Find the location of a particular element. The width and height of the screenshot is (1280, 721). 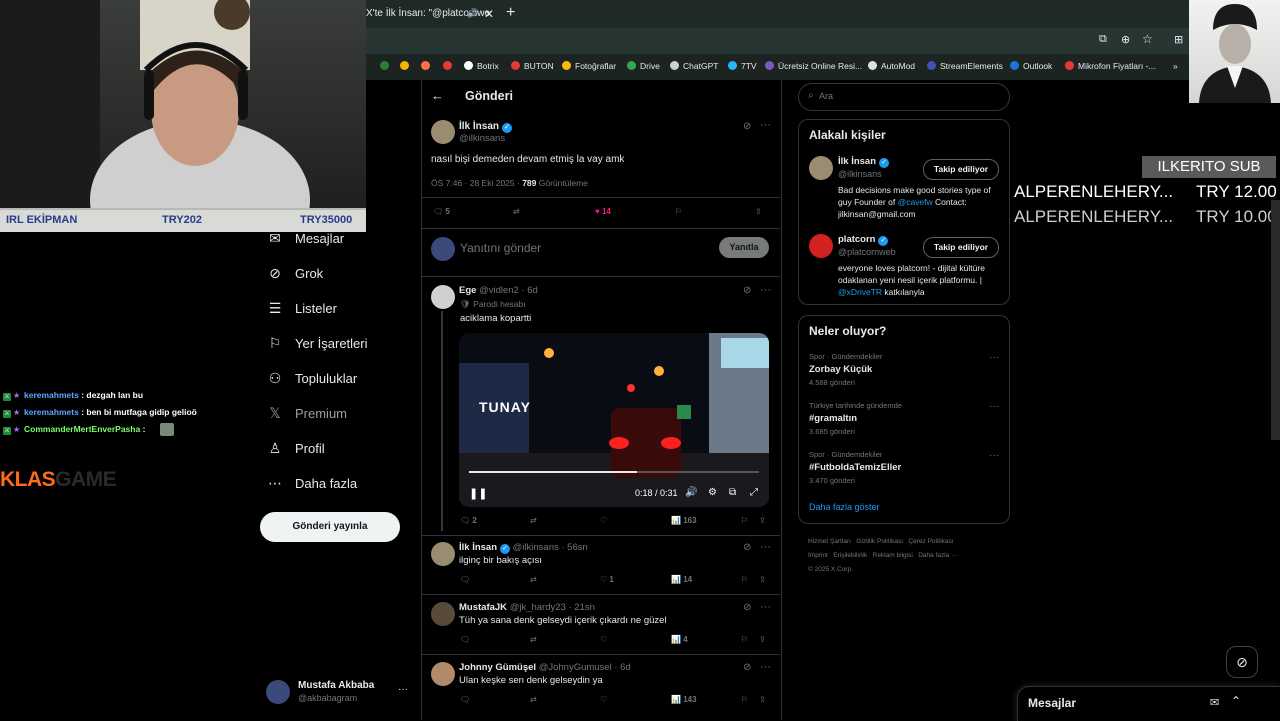

follow-button: Takip ediliyor is located at coordinates (961, 169).